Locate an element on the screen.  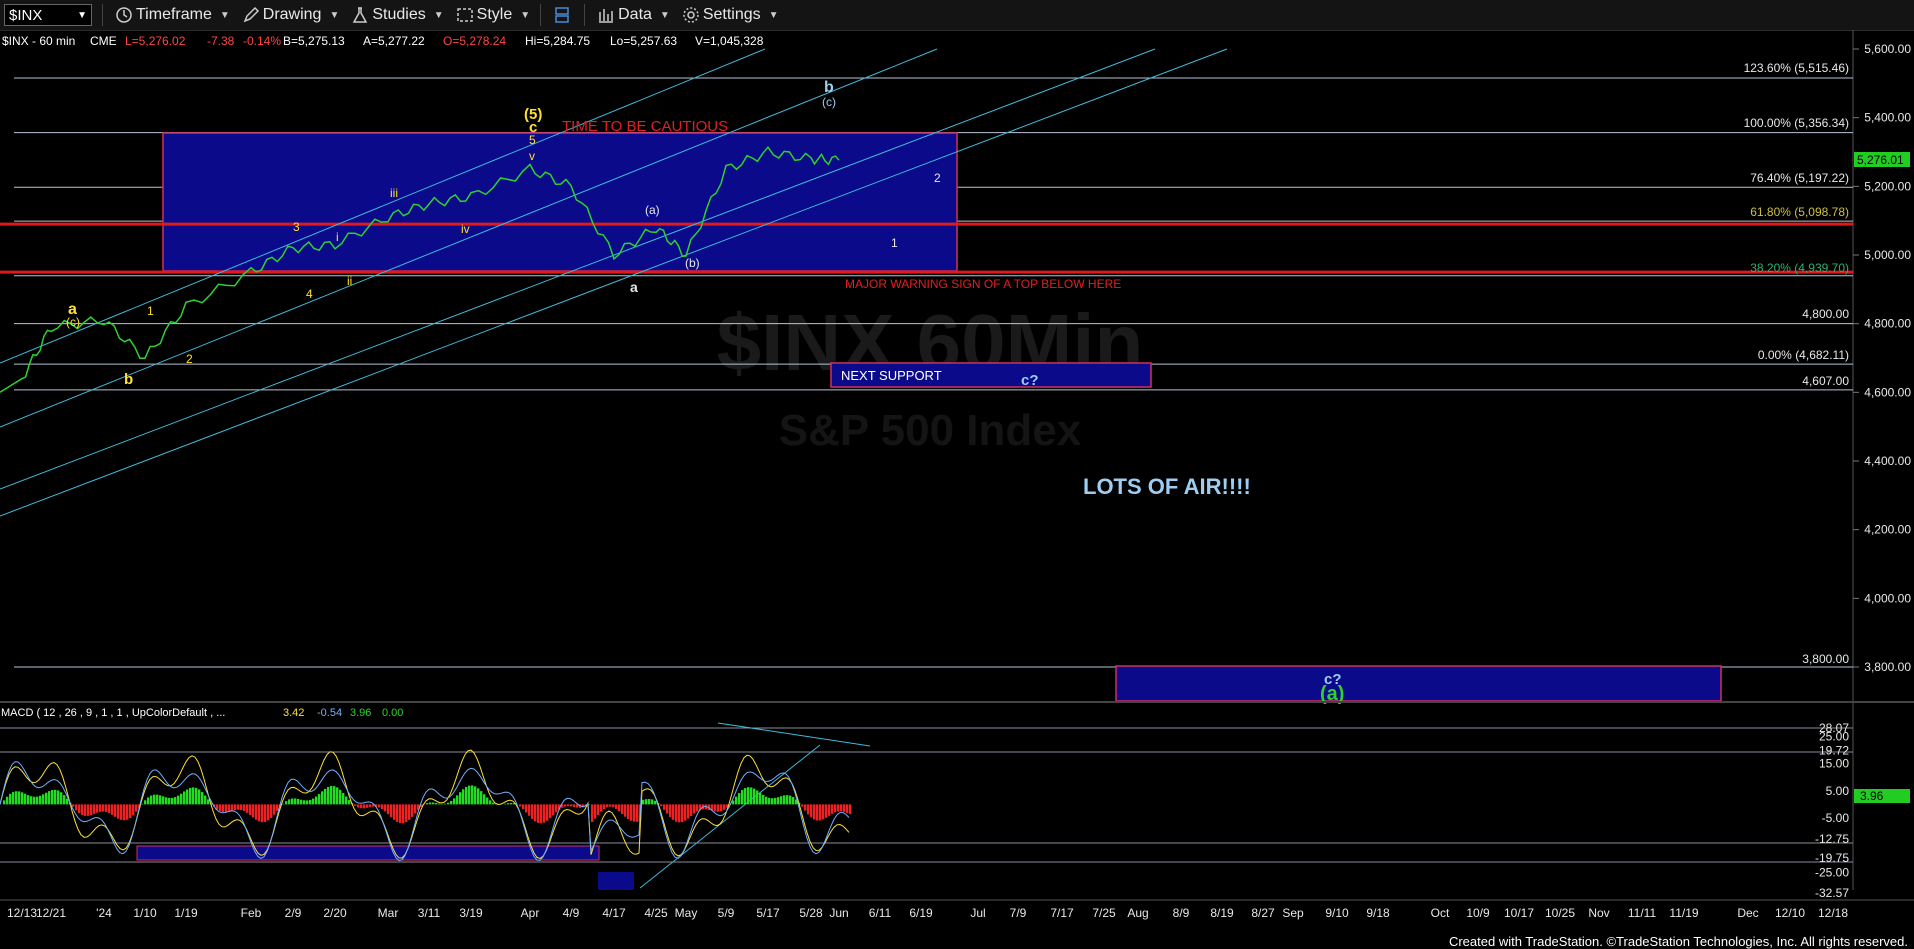
wave-3: 3 is located at coordinates (296, 227).